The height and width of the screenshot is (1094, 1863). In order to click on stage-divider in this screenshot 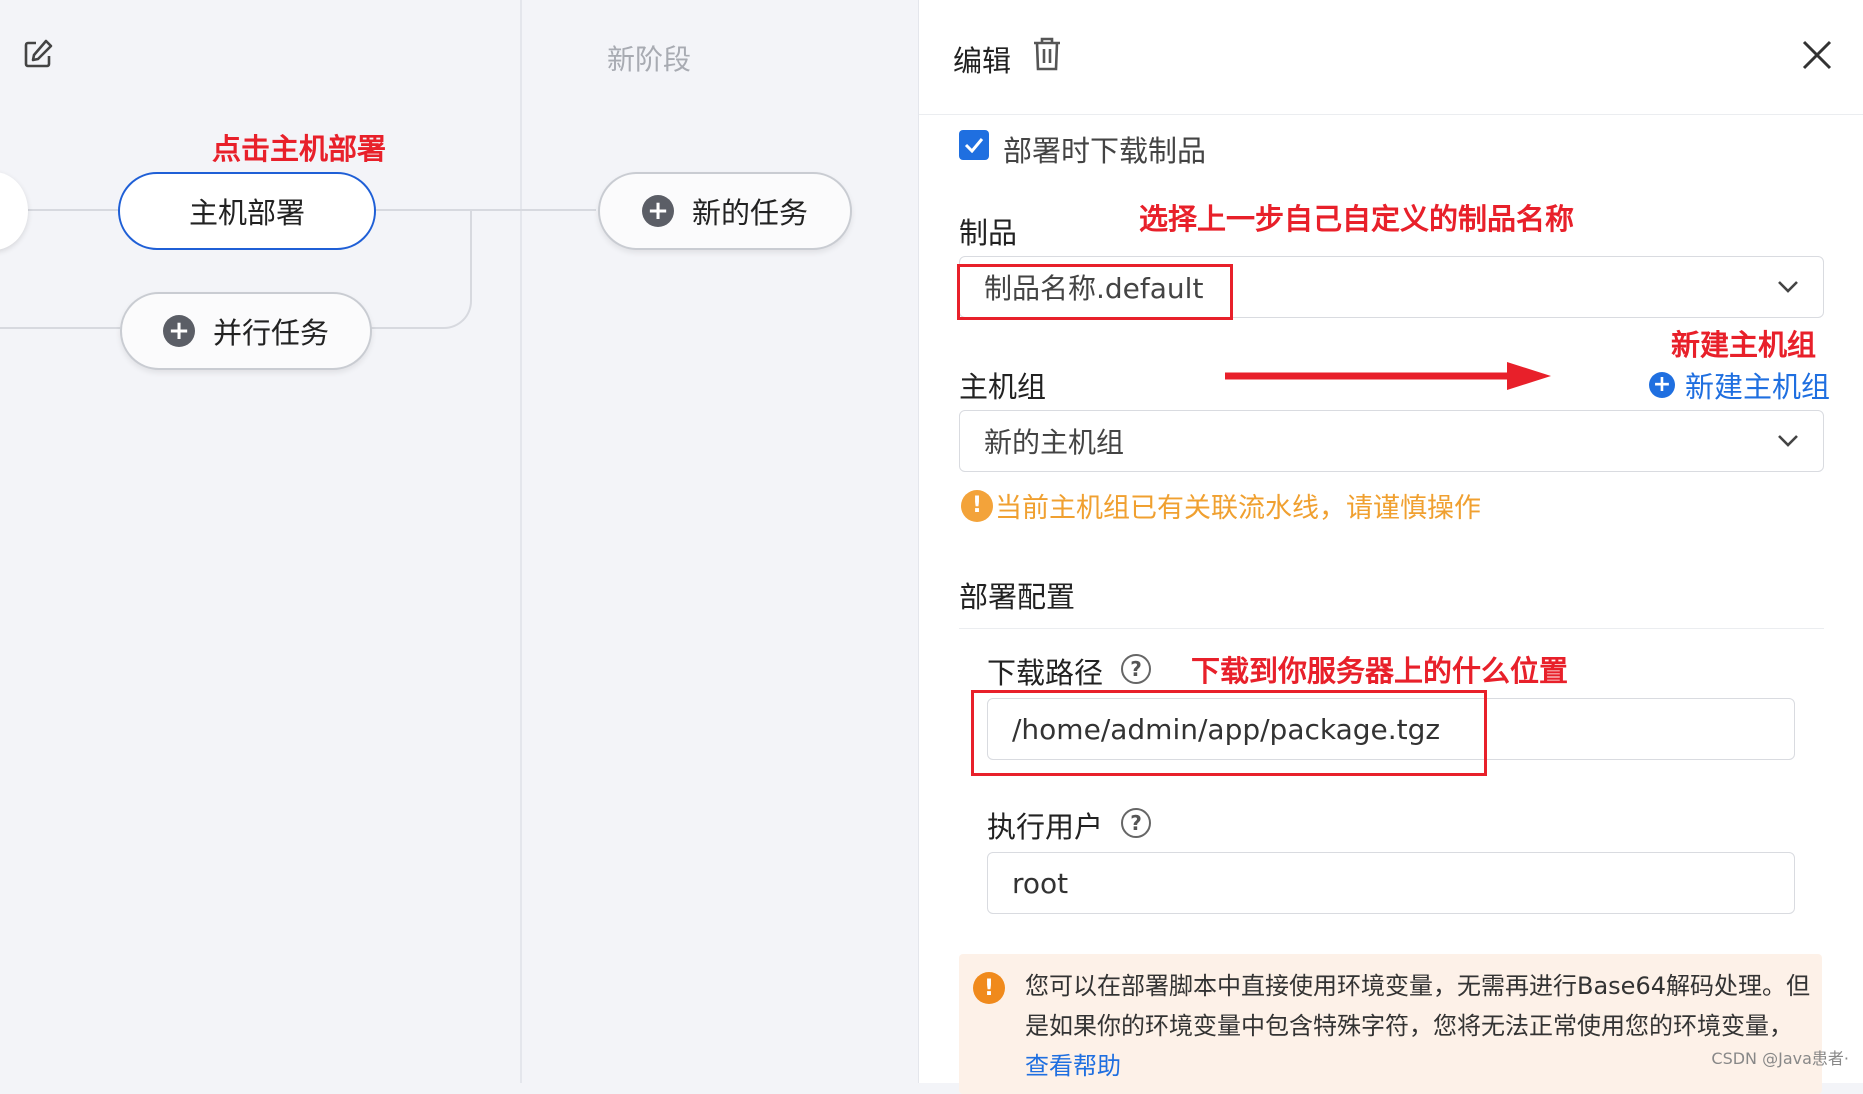, I will do `click(521, 541)`.